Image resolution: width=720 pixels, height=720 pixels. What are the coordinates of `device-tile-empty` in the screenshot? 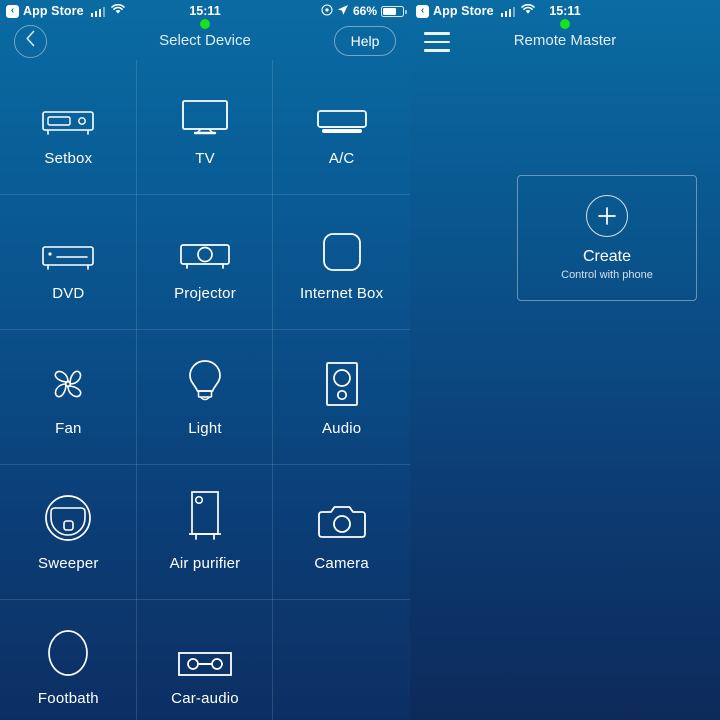 It's located at (341, 660).